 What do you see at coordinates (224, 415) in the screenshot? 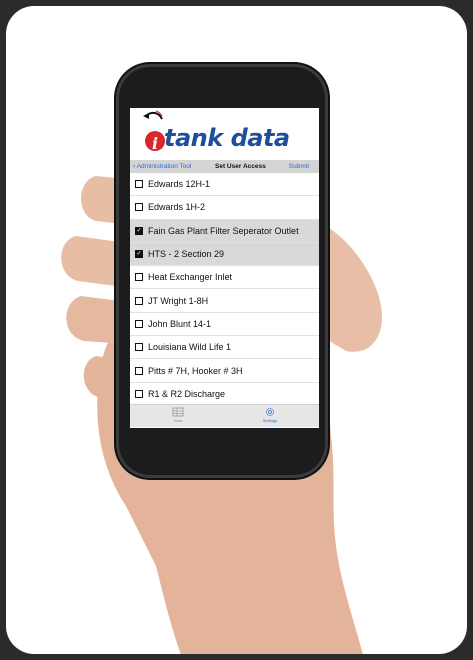
I see `tab-bar: Data Settings` at bounding box center [224, 415].